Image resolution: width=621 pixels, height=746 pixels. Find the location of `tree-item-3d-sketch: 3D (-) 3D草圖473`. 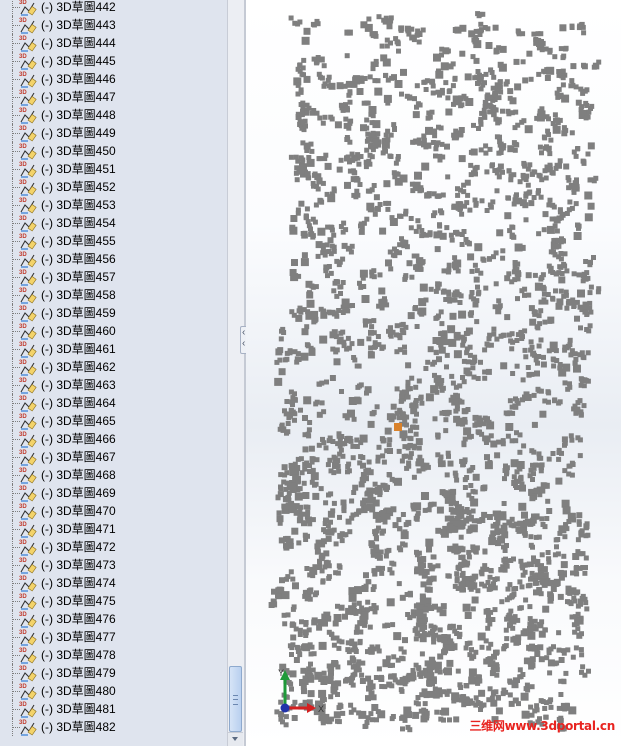

tree-item-3d-sketch: 3D (-) 3D草圖473 is located at coordinates (113, 565).